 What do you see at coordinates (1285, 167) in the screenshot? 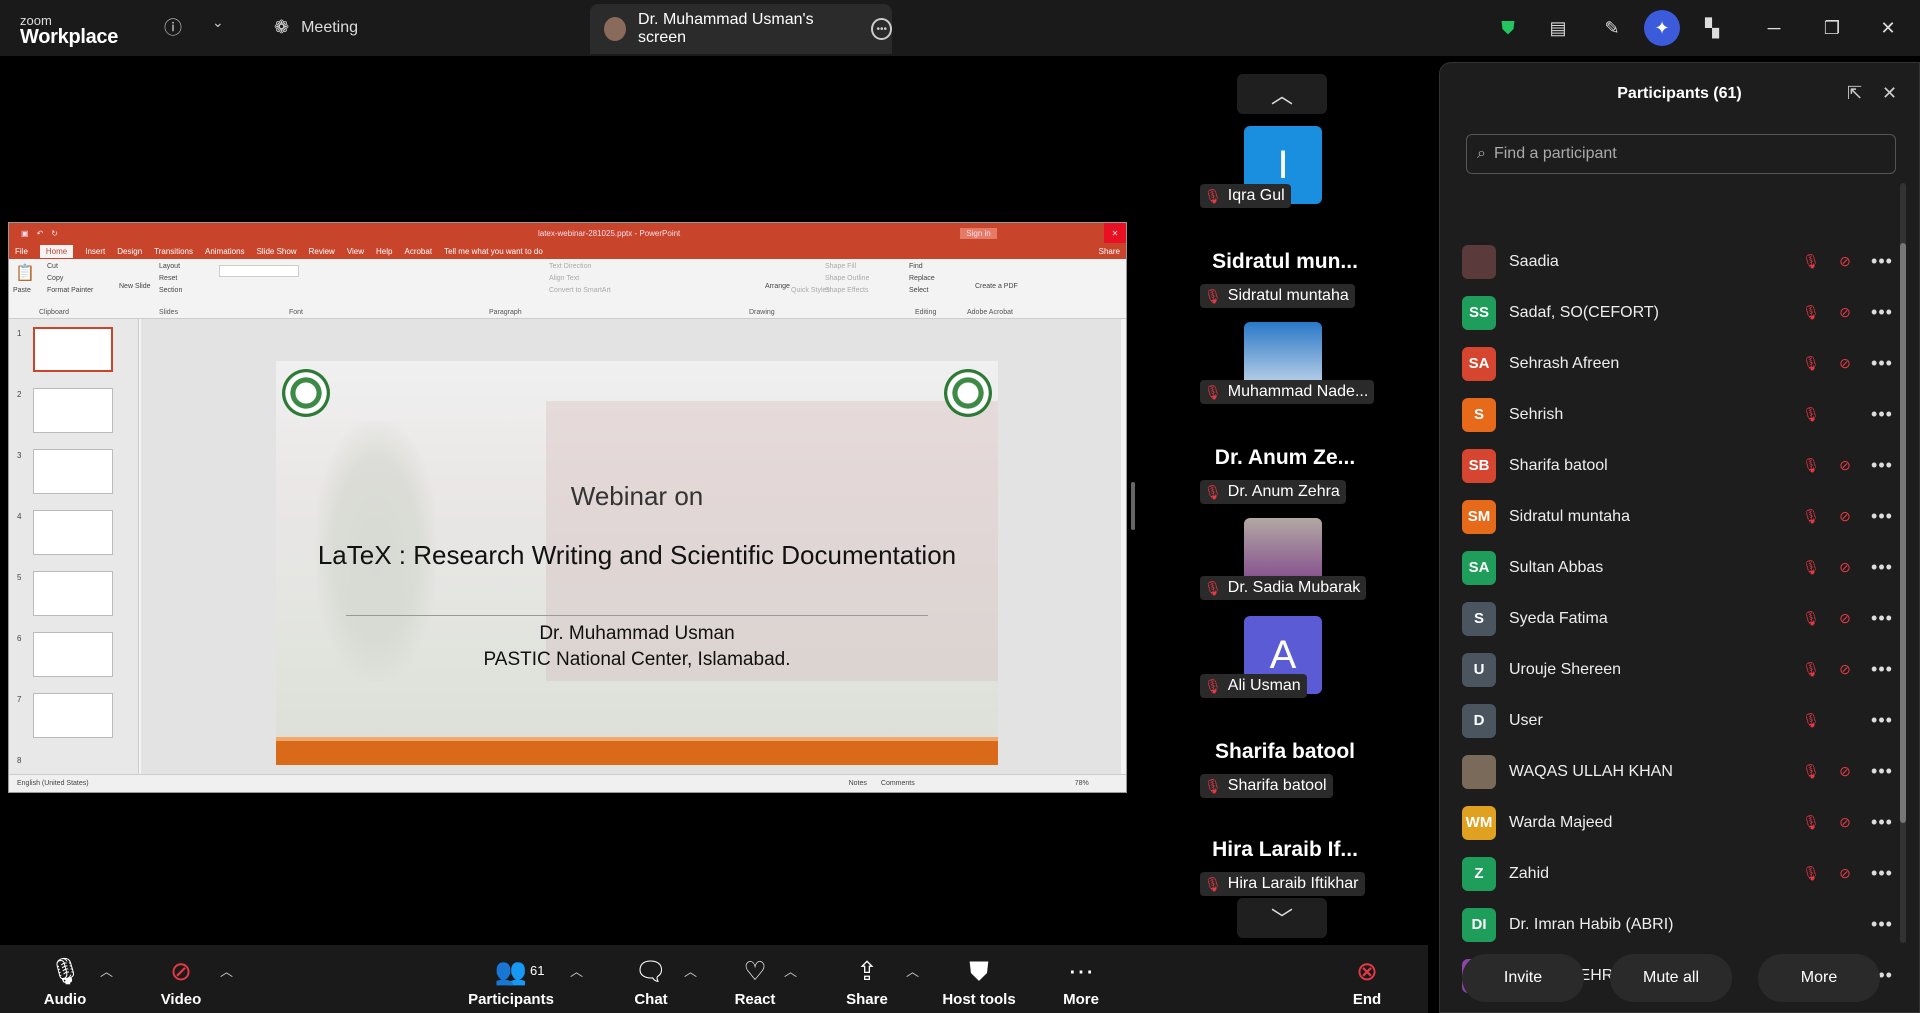
I see `video-tile: I 🎙 Iqra Gul` at bounding box center [1285, 167].